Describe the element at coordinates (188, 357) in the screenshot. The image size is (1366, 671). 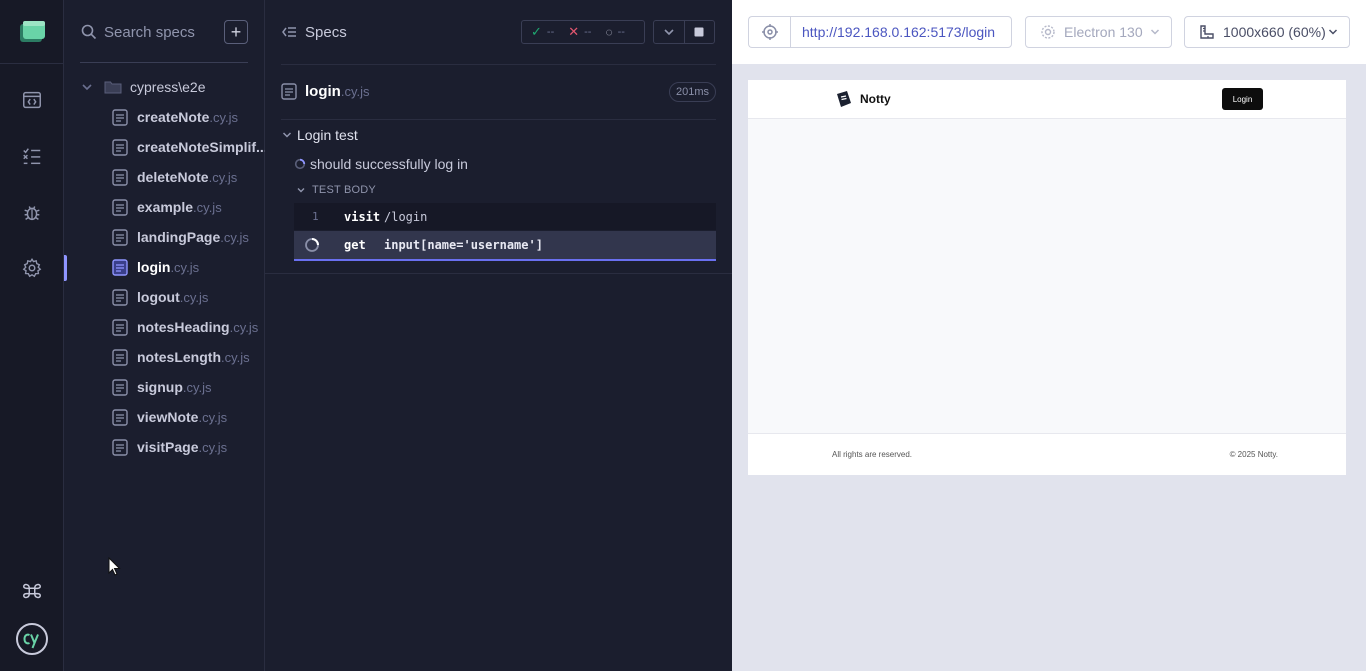
I see `spec-file-noteslength: notesLength .cy.js` at that location.